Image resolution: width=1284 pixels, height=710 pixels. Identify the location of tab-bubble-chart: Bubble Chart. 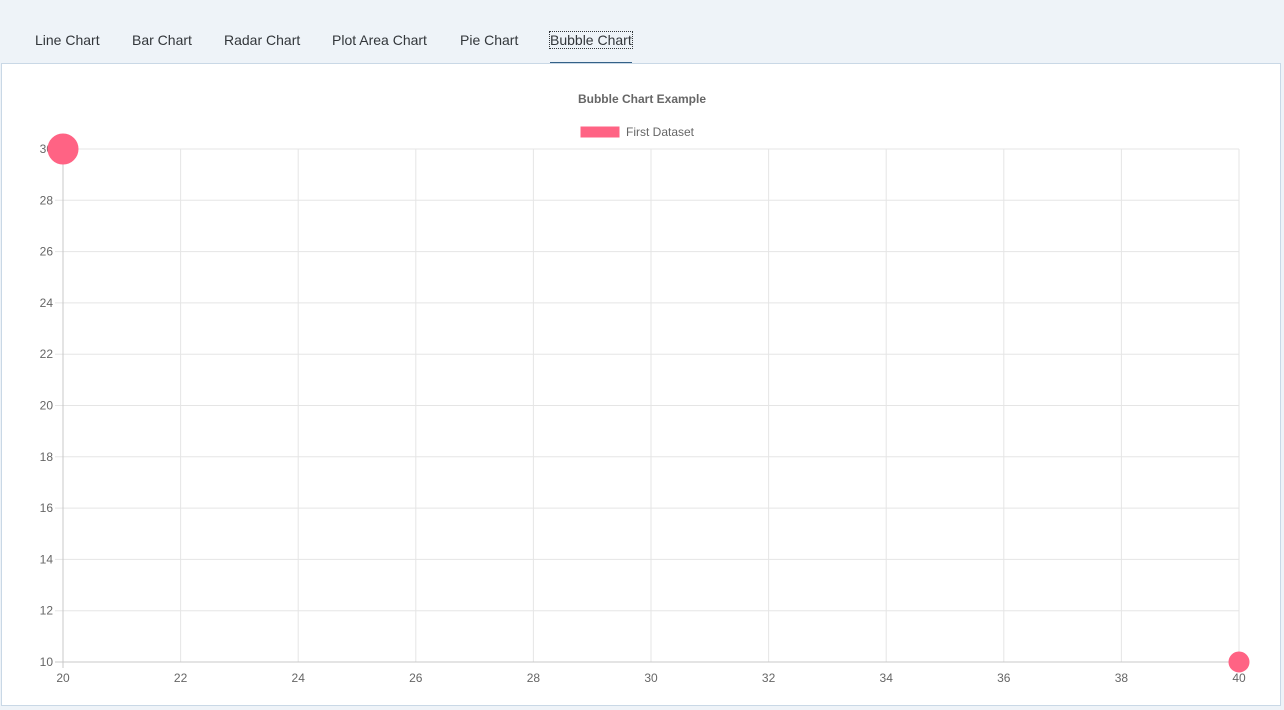
(591, 47).